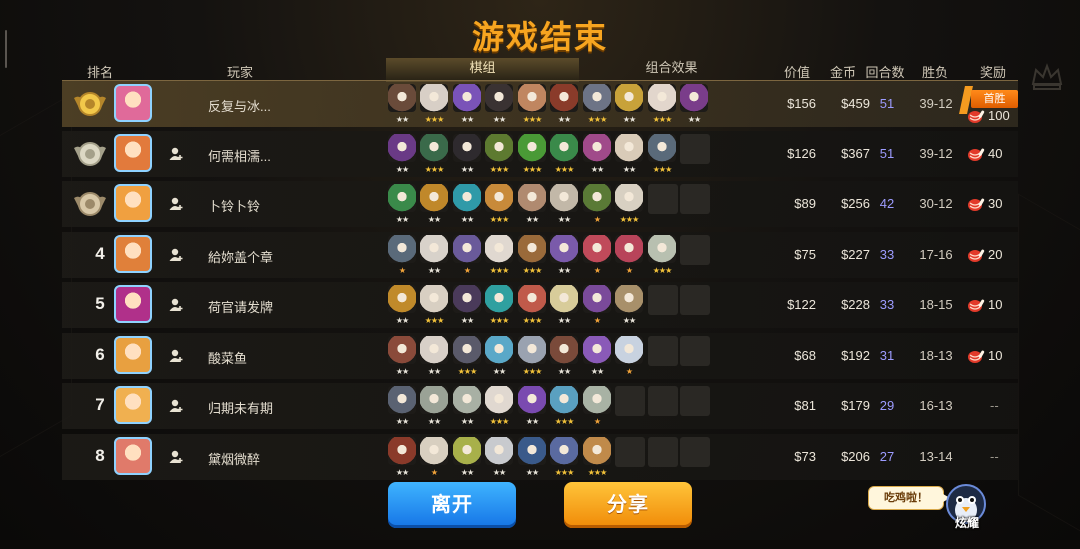 This screenshot has height=549, width=1080. Describe the element at coordinates (482, 70) in the screenshot. I see `tab-lineup: 棋组` at that location.